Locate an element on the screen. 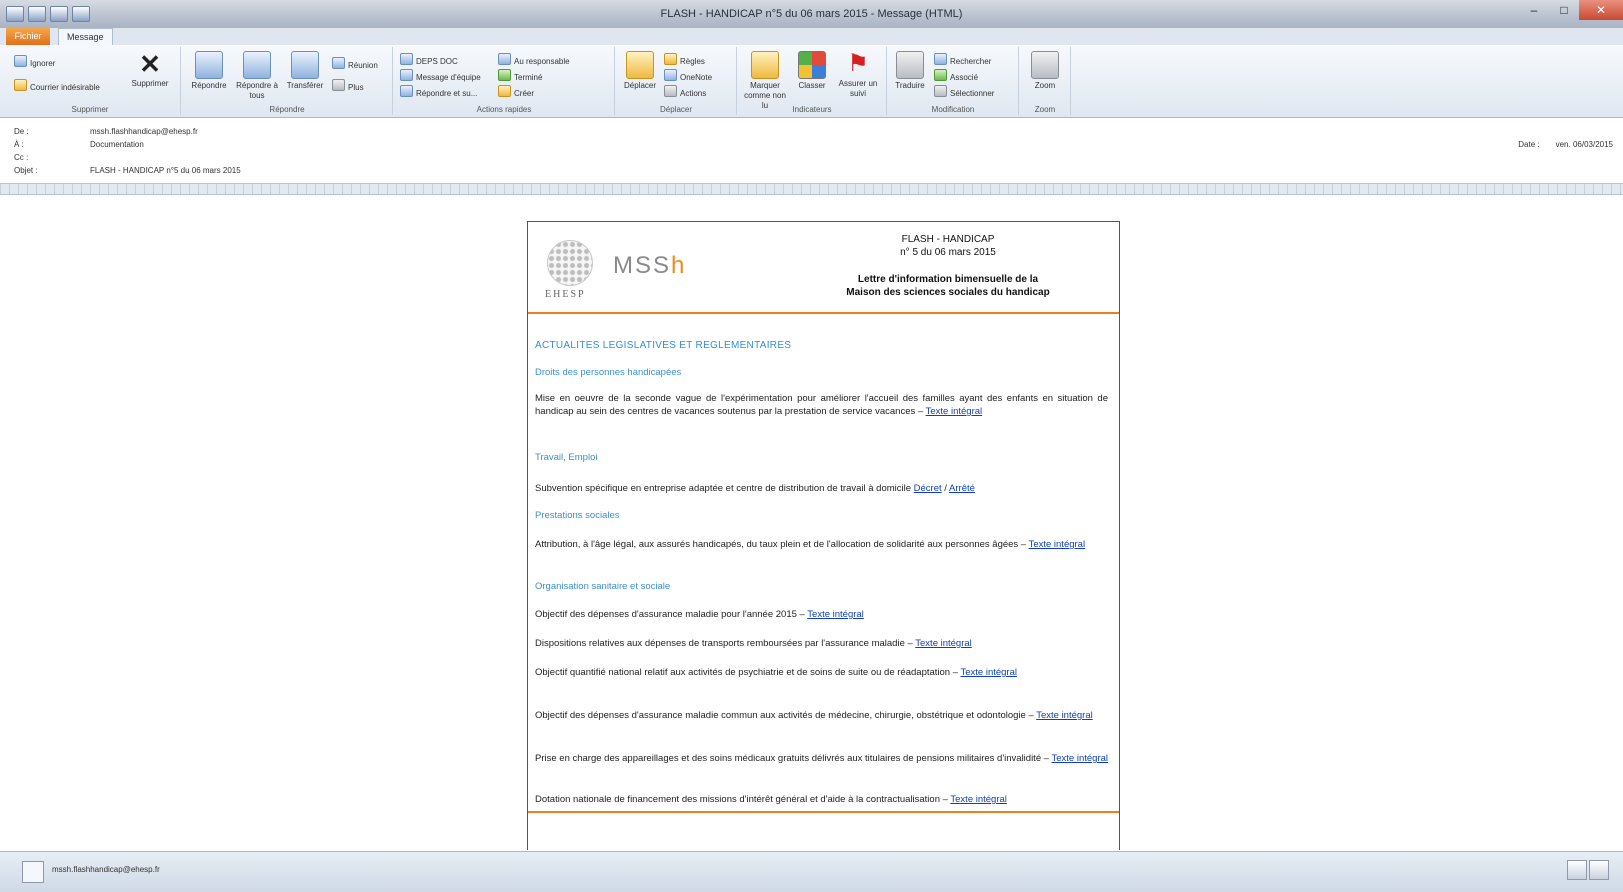 This screenshot has width=1623, height=892. ignore-icon is located at coordinates (20, 61).